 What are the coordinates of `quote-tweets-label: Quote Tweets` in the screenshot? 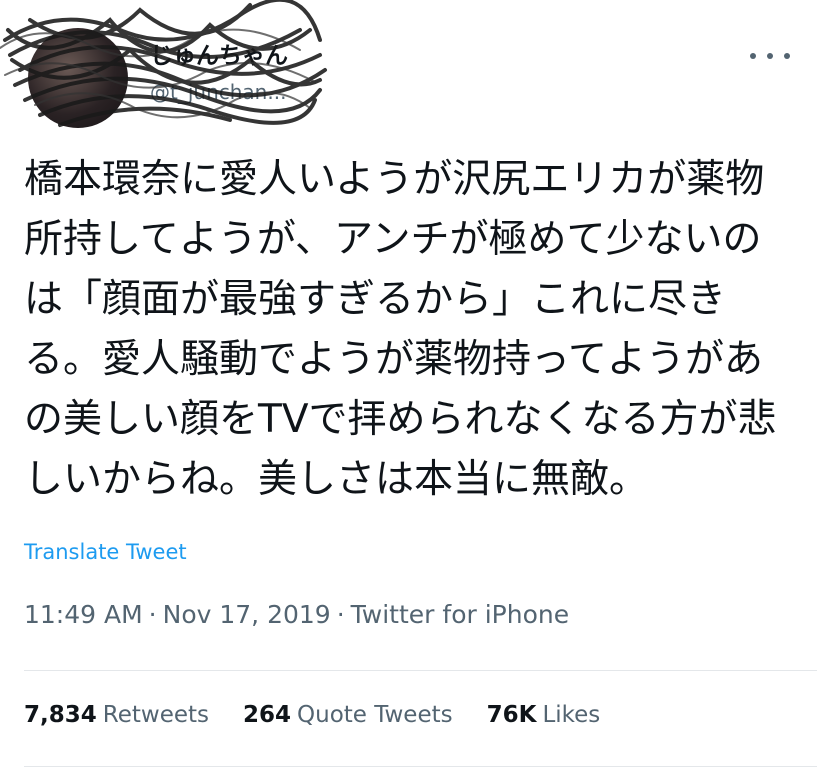 It's located at (375, 715).